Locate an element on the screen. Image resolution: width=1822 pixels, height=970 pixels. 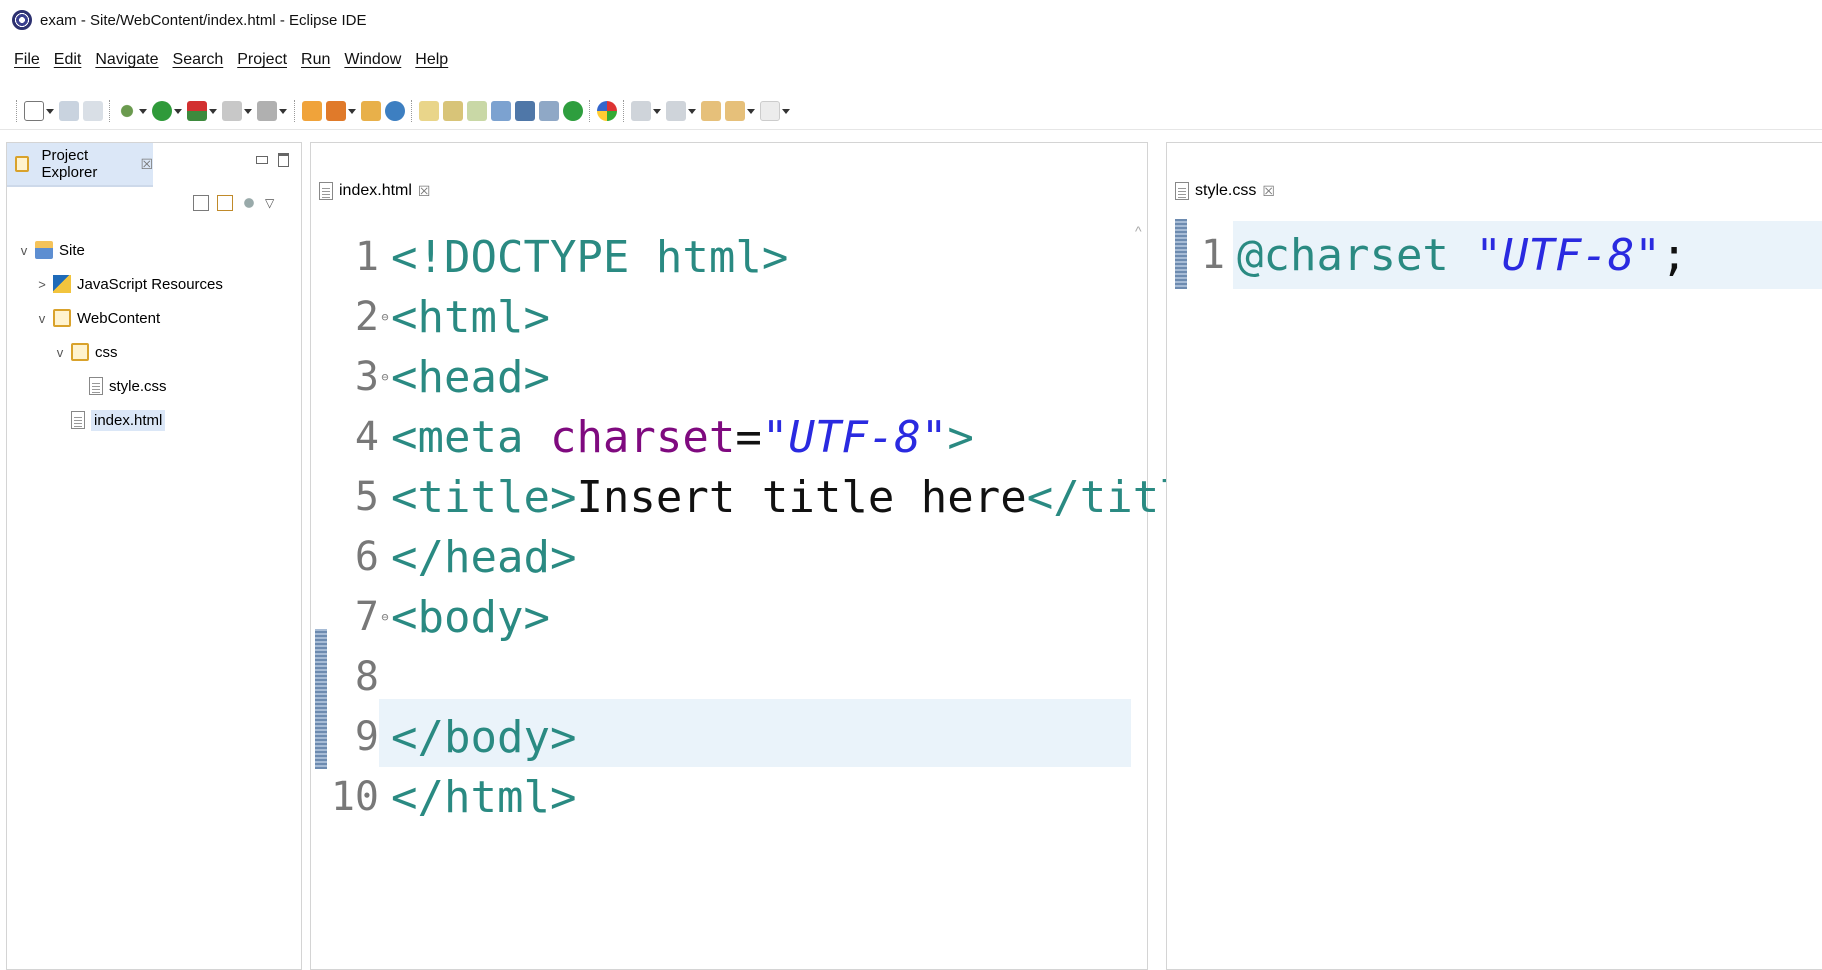
forward-dropdown-icon is located at coordinates (786, 111).